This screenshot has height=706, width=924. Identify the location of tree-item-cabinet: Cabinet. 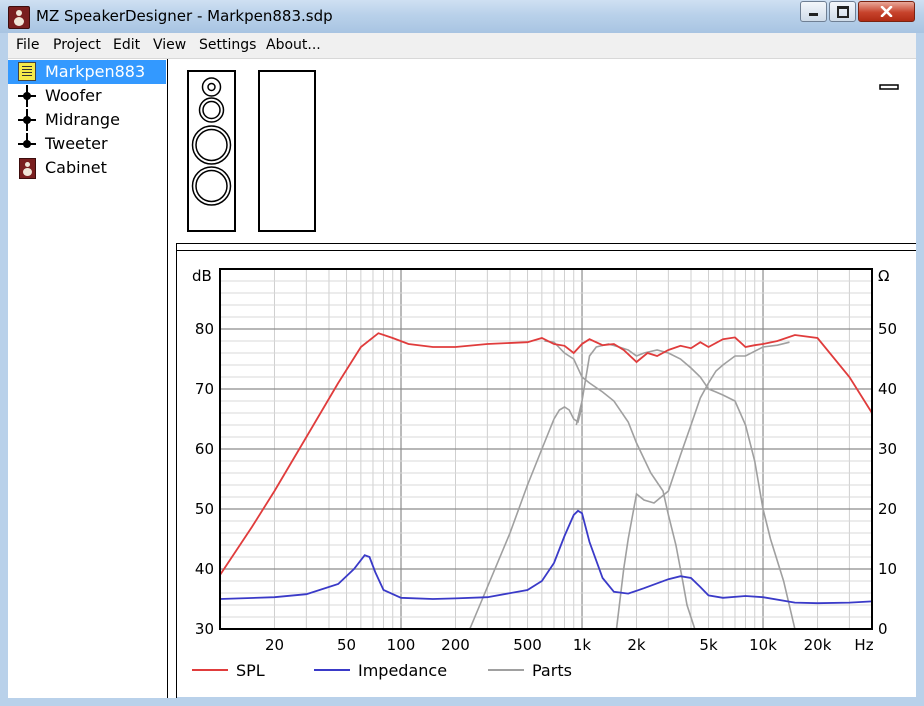
(87, 168).